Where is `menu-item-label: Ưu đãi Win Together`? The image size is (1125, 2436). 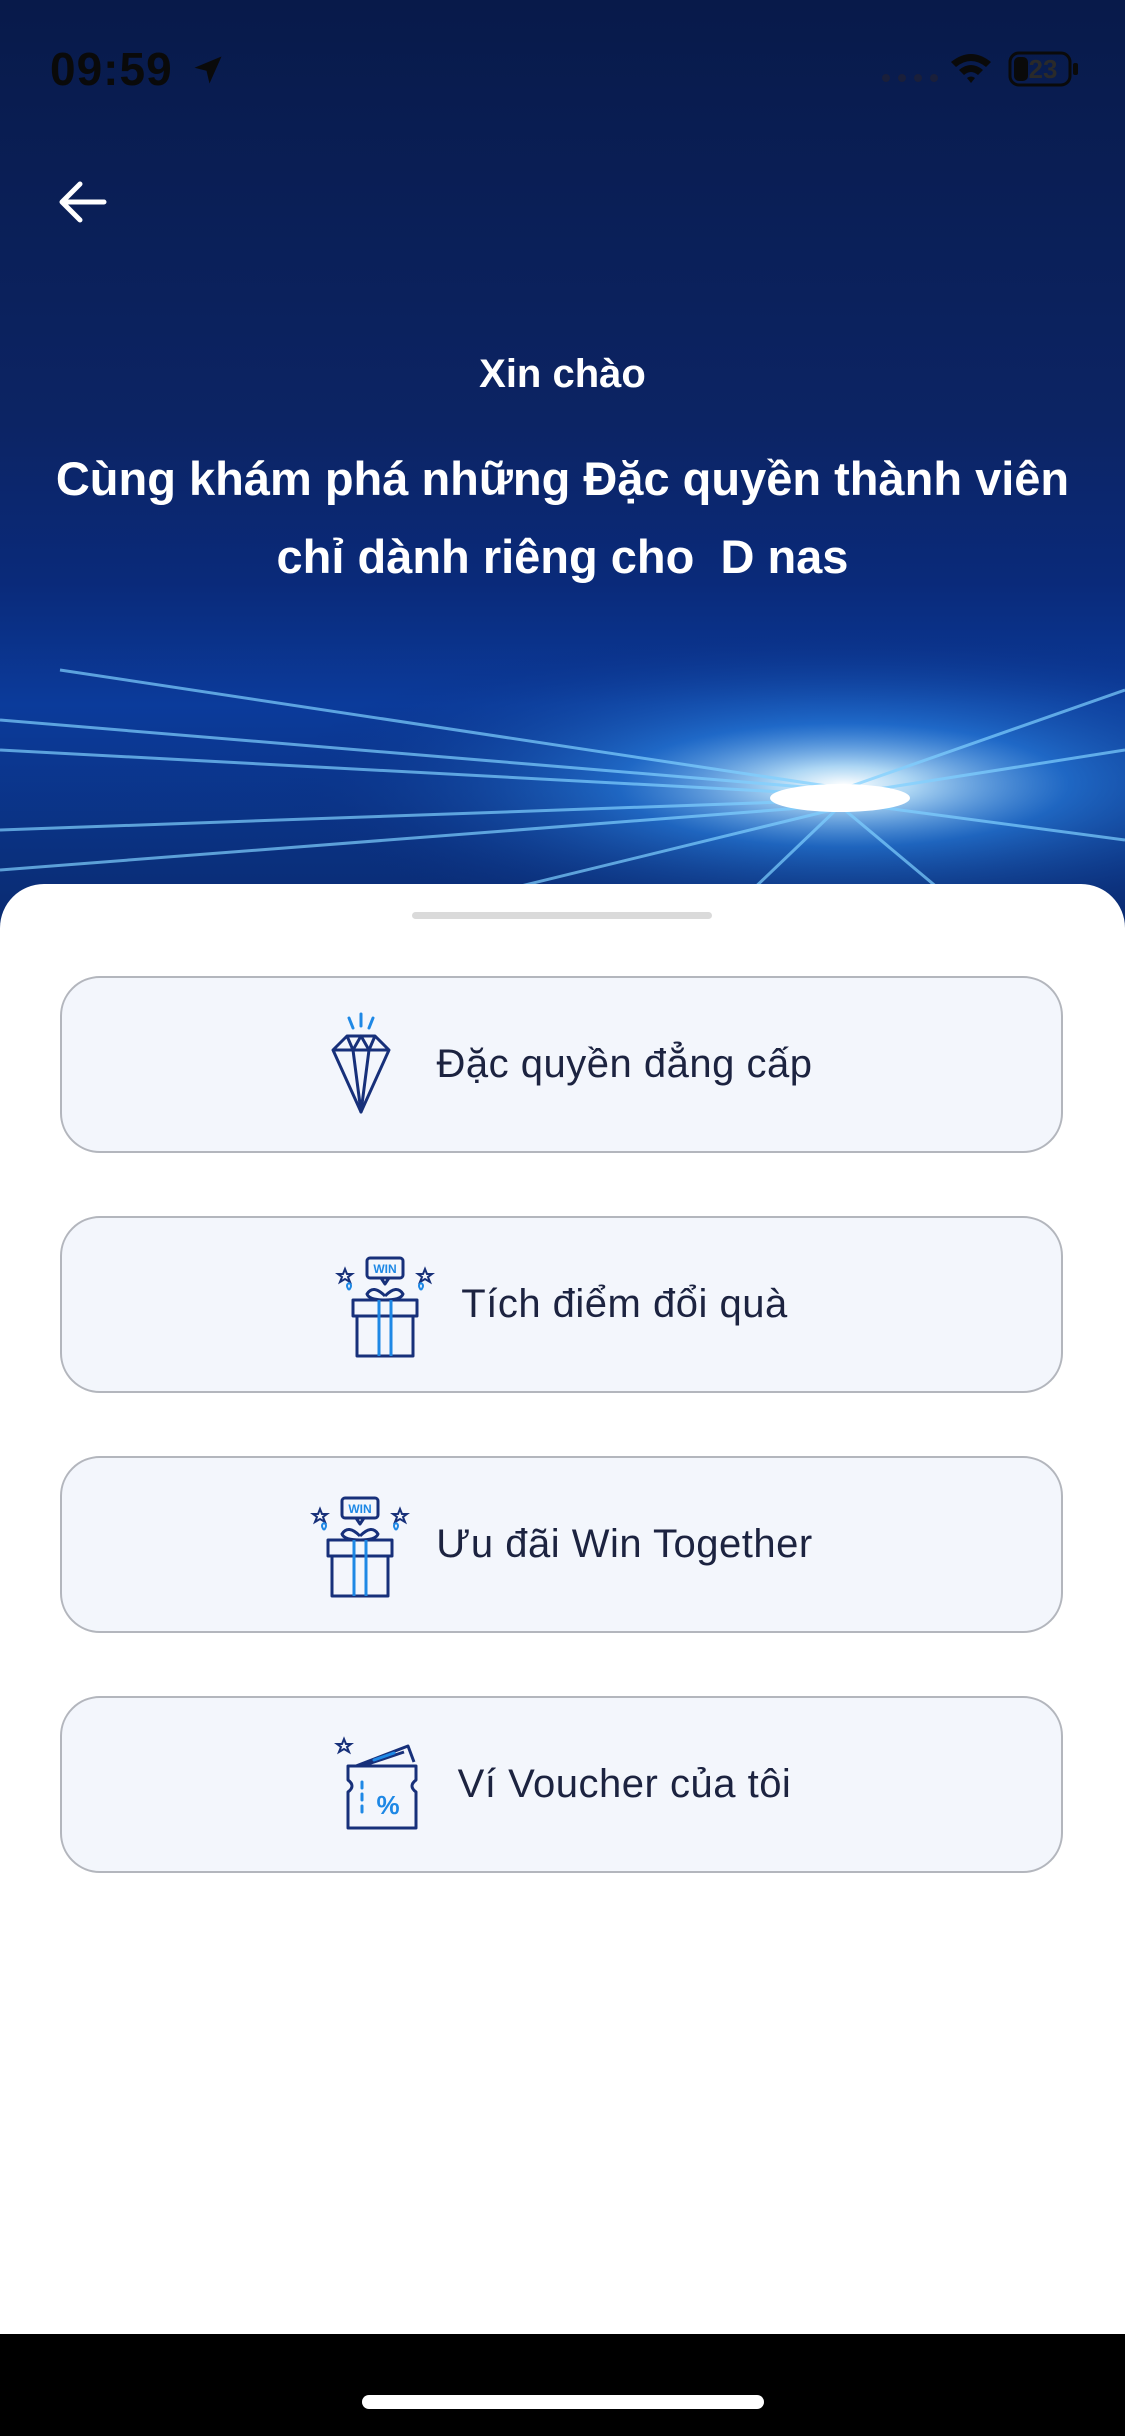
menu-item-label: Ưu đãi Win Together is located at coordinates (624, 1544).